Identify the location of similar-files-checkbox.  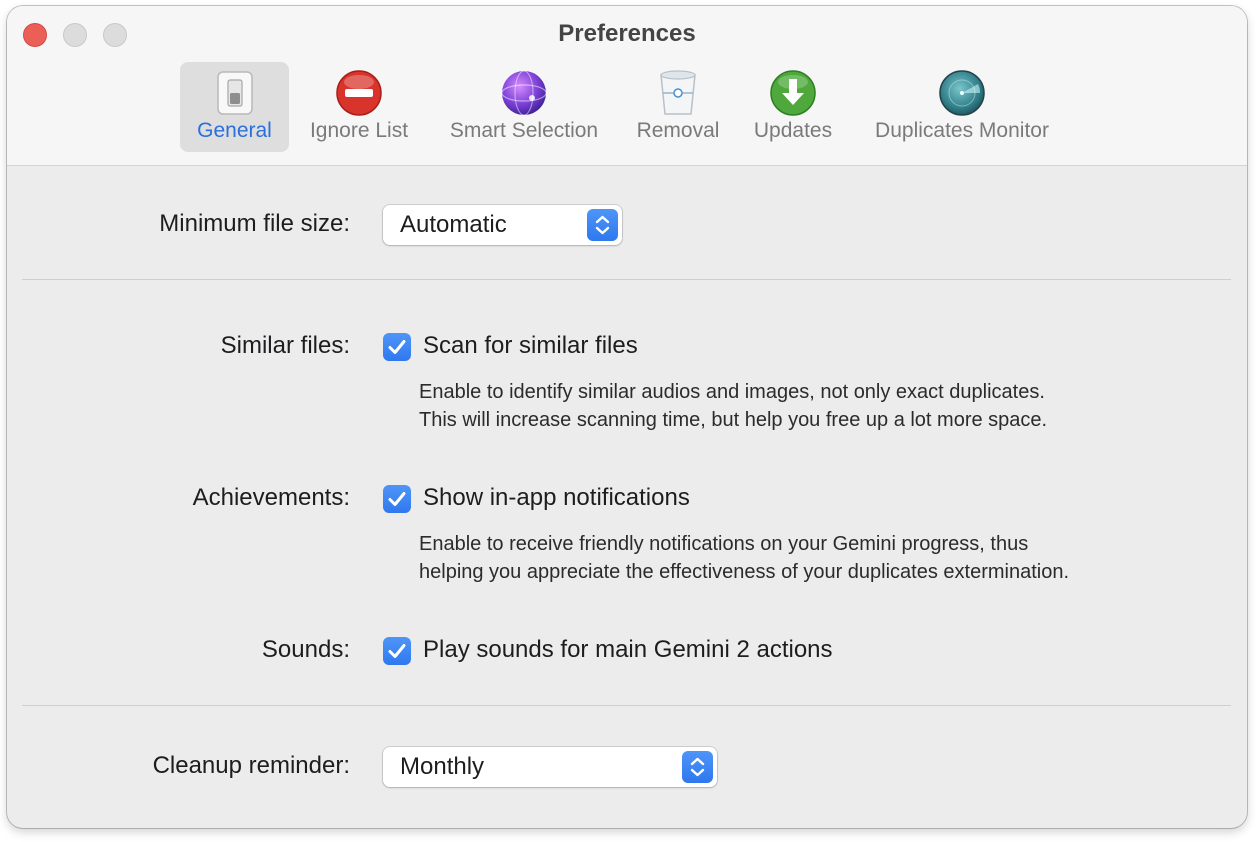
(397, 347).